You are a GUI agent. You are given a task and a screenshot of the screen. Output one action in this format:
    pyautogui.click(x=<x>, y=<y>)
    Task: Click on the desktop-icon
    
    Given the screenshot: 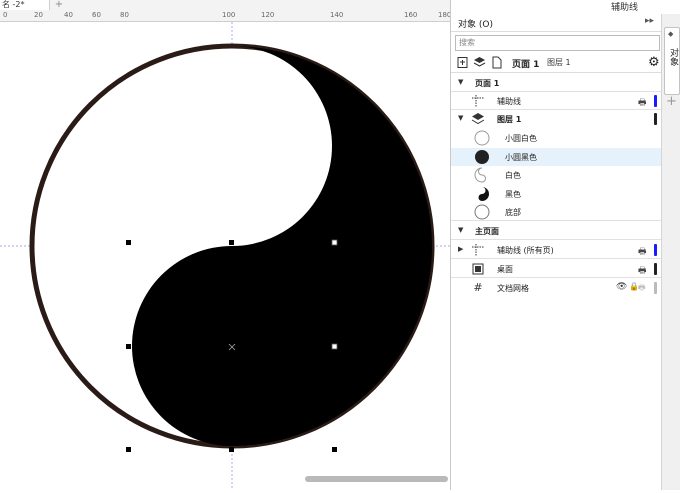 What is the action you would take?
    pyautogui.click(x=478, y=269)
    